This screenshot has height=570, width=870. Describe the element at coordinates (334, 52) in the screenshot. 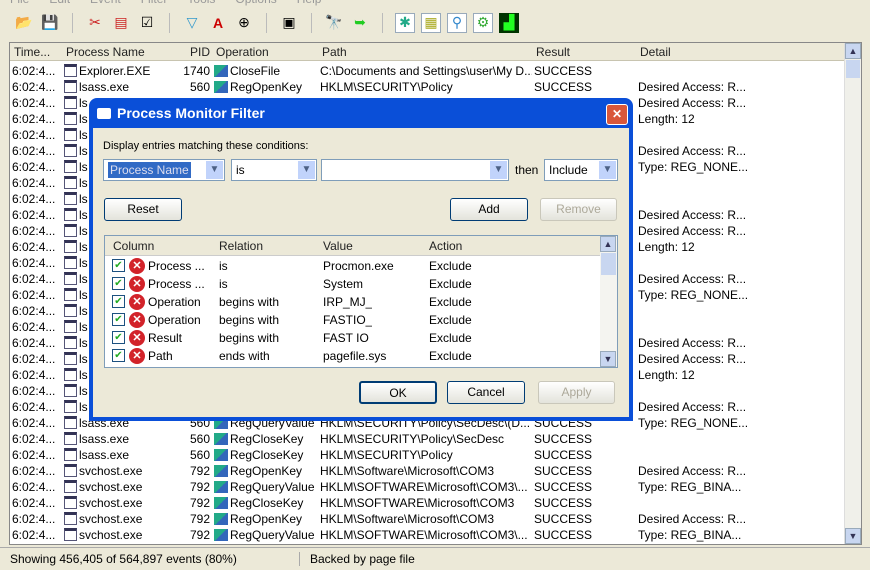

I see `column-header: Path` at that location.